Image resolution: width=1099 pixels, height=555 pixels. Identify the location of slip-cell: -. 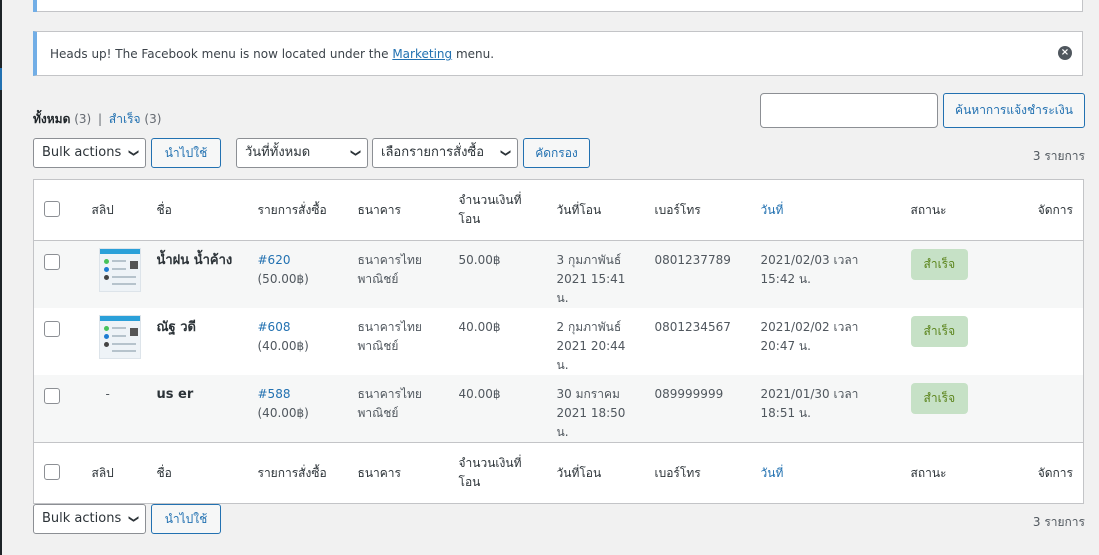
(107, 394).